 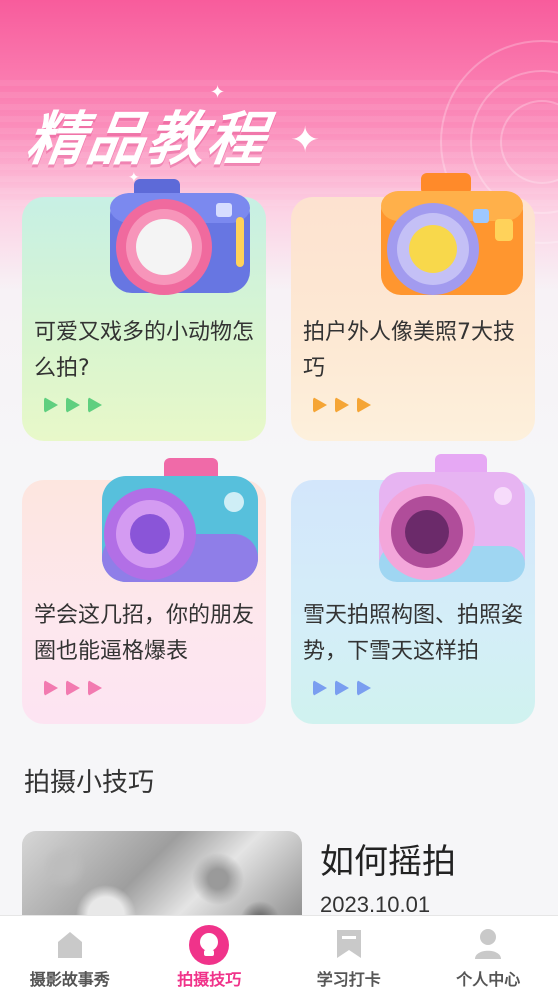 I want to click on tutorial-card: 学会这几招，你的朋友圈也能逼格爆表, so click(x=144, y=602).